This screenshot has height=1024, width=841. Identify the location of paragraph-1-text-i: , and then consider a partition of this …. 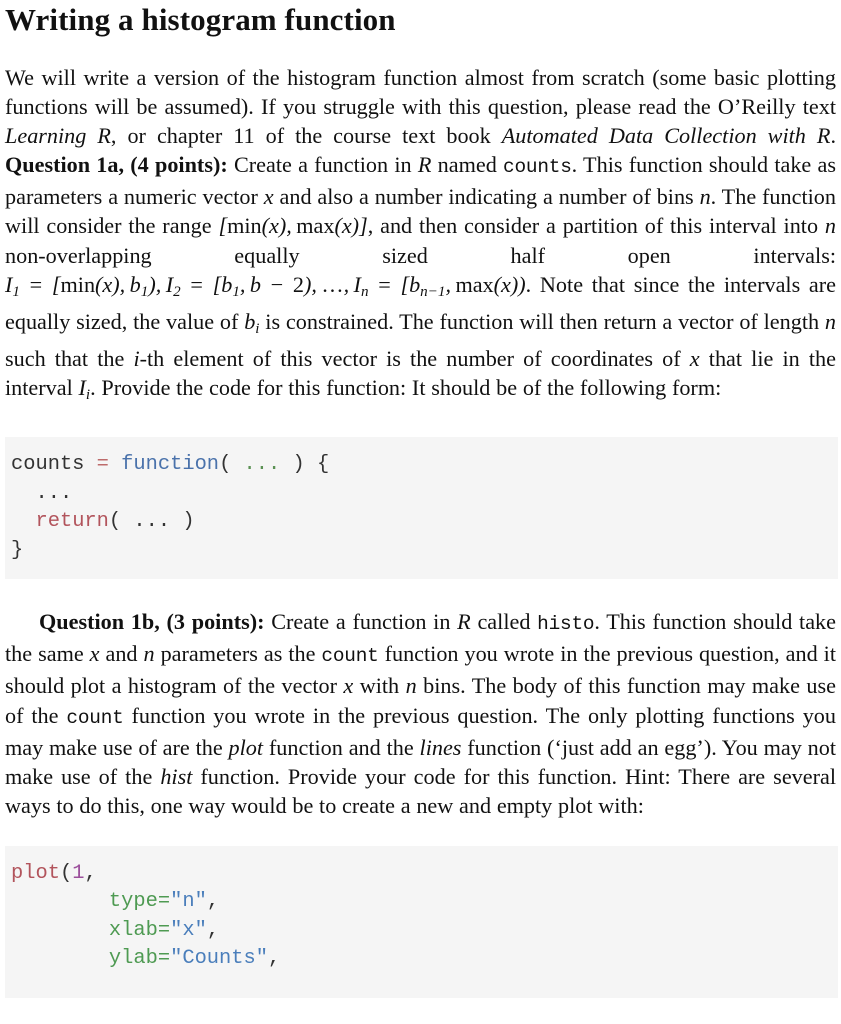
(596, 226).